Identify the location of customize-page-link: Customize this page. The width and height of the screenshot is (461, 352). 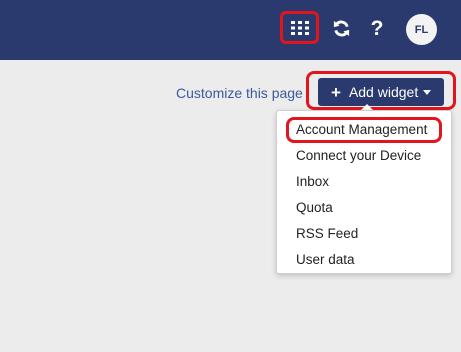
(239, 93).